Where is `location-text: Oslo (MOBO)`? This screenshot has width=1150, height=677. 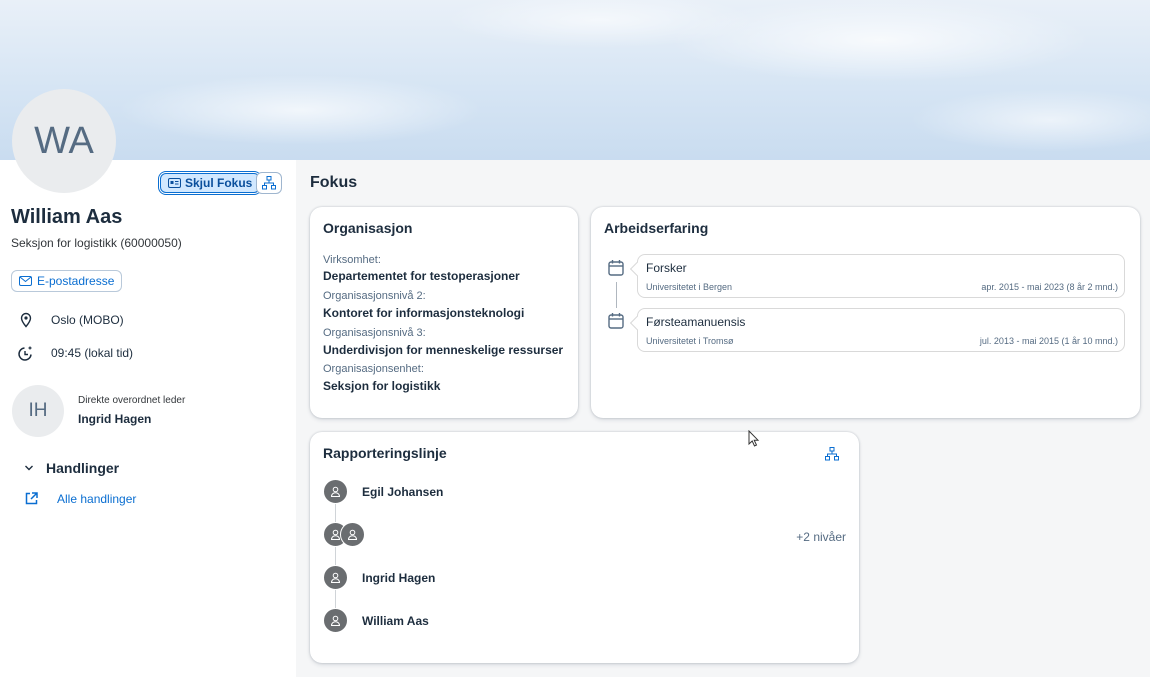 location-text: Oslo (MOBO) is located at coordinates (87, 320).